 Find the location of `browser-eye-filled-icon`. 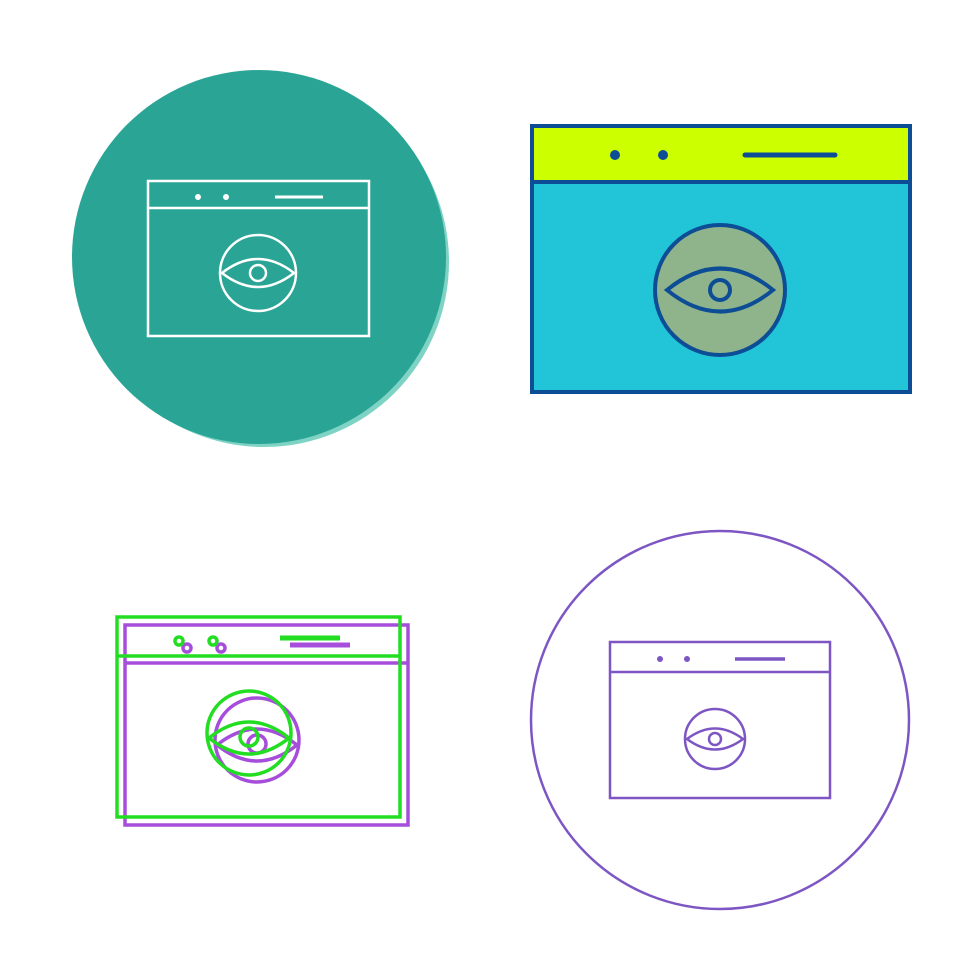

browser-eye-filled-icon is located at coordinates (721, 259).